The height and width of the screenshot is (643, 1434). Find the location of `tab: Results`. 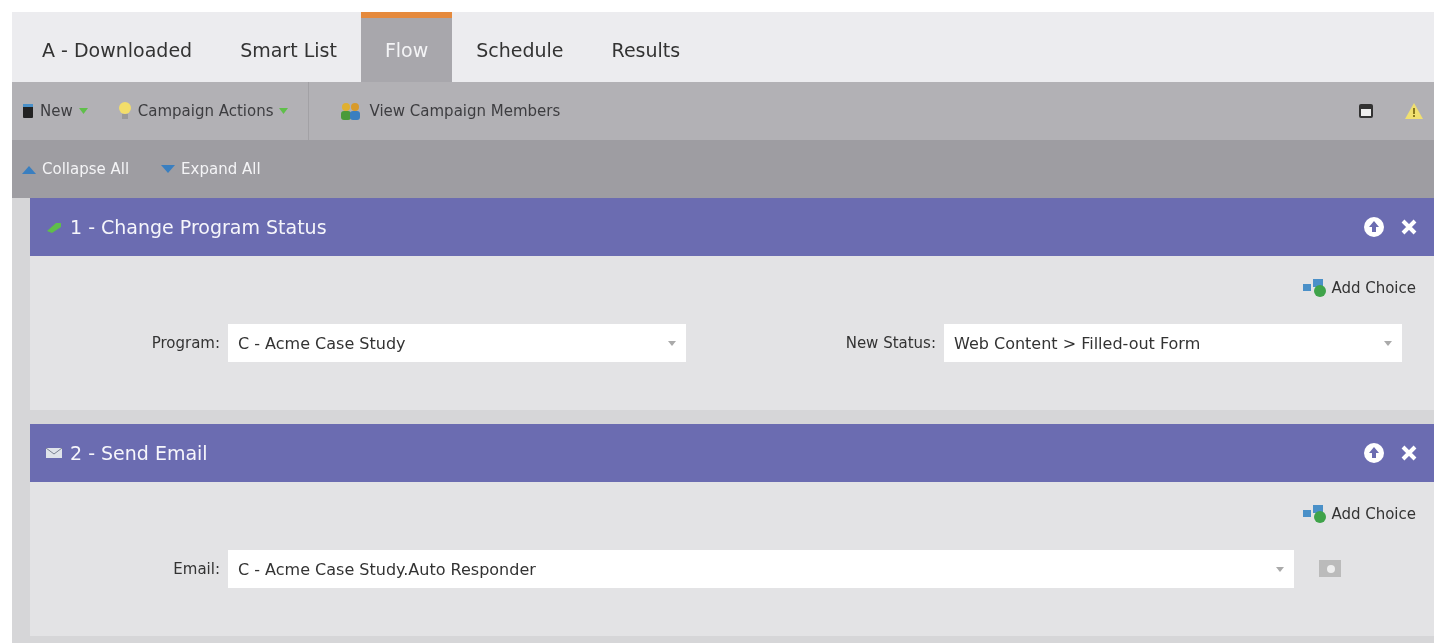

tab: Results is located at coordinates (646, 47).